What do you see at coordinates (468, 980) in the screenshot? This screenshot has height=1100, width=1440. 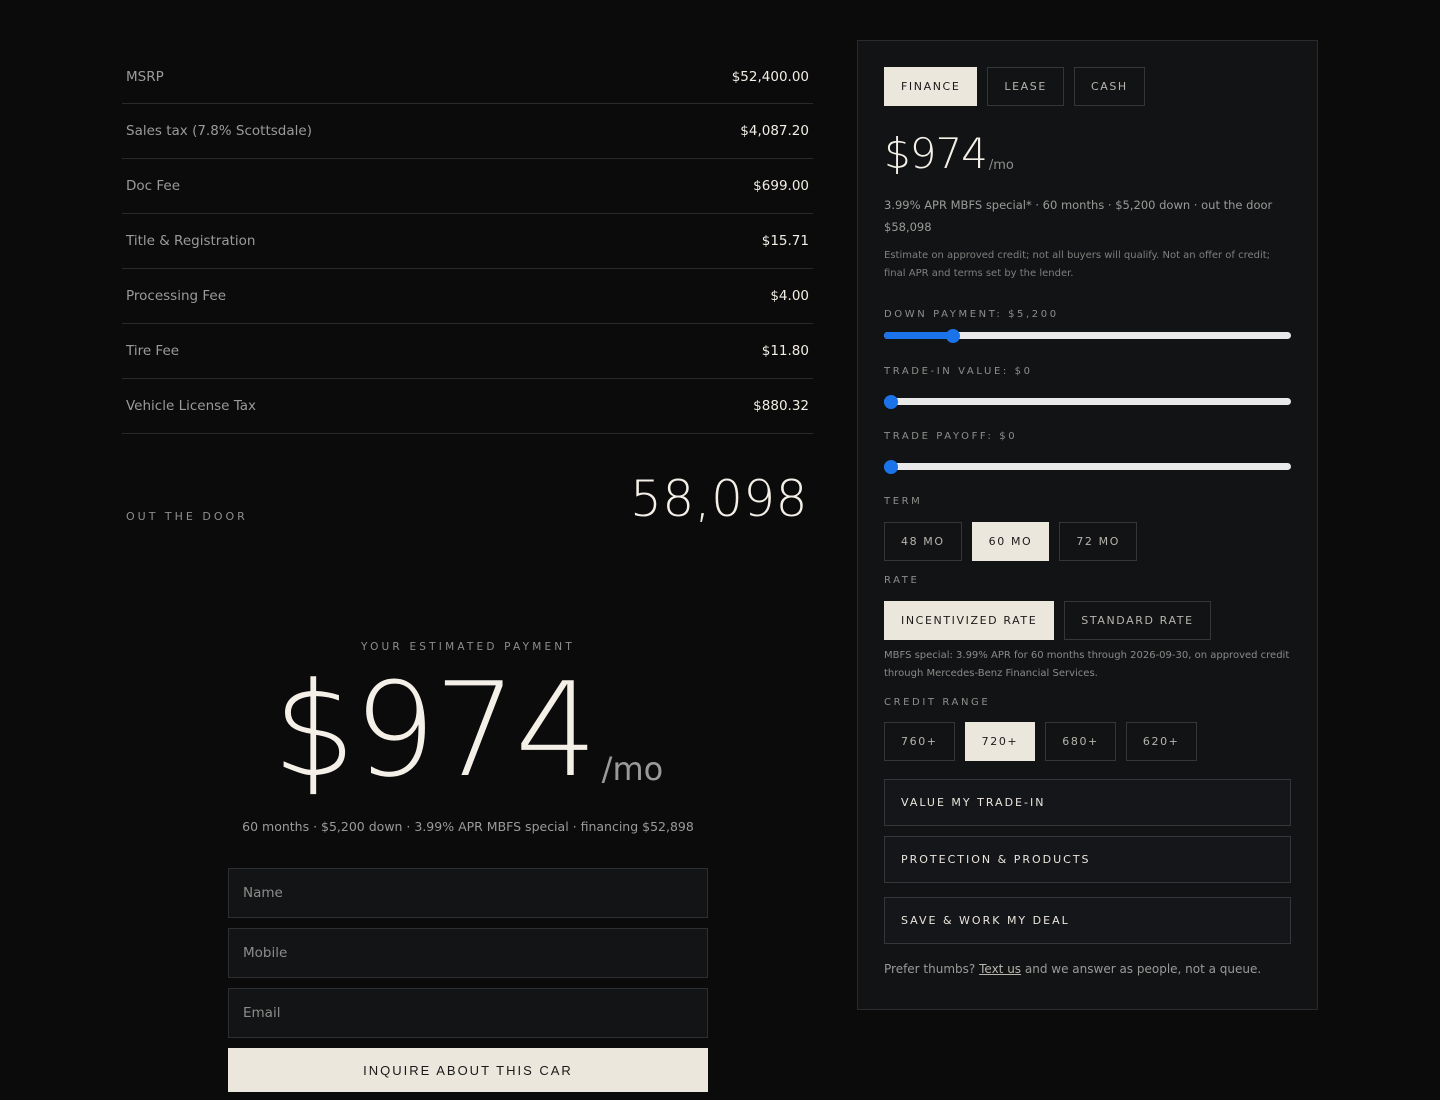 I see `inquiry-form: INQUIRE ABOUT THIS CAR` at bounding box center [468, 980].